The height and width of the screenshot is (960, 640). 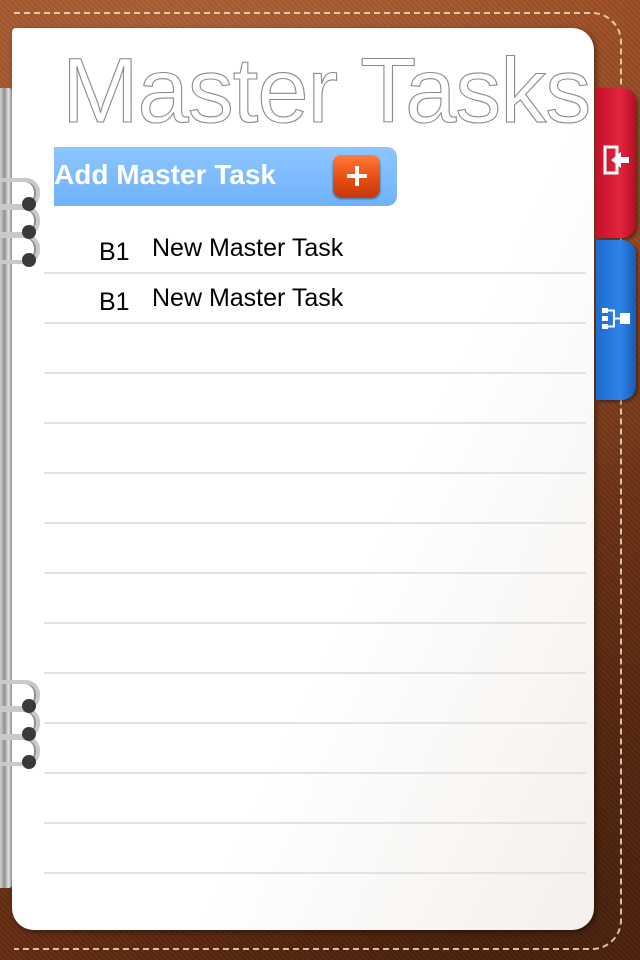 I want to click on plus-icon-stroke, so click(x=357, y=176).